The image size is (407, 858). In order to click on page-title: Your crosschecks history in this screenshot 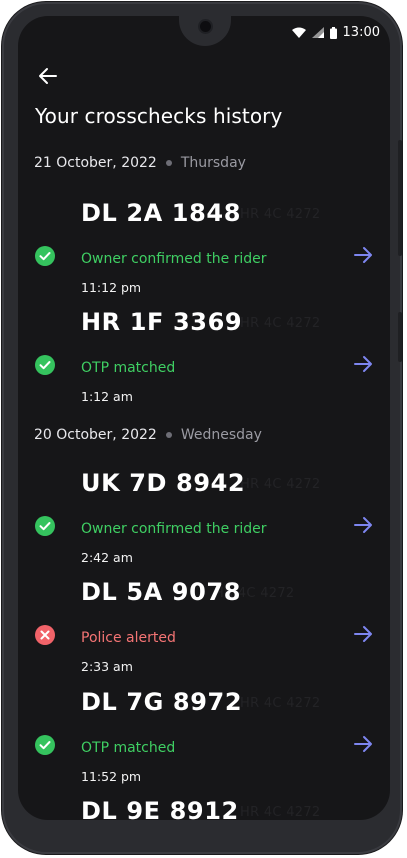, I will do `click(159, 116)`.